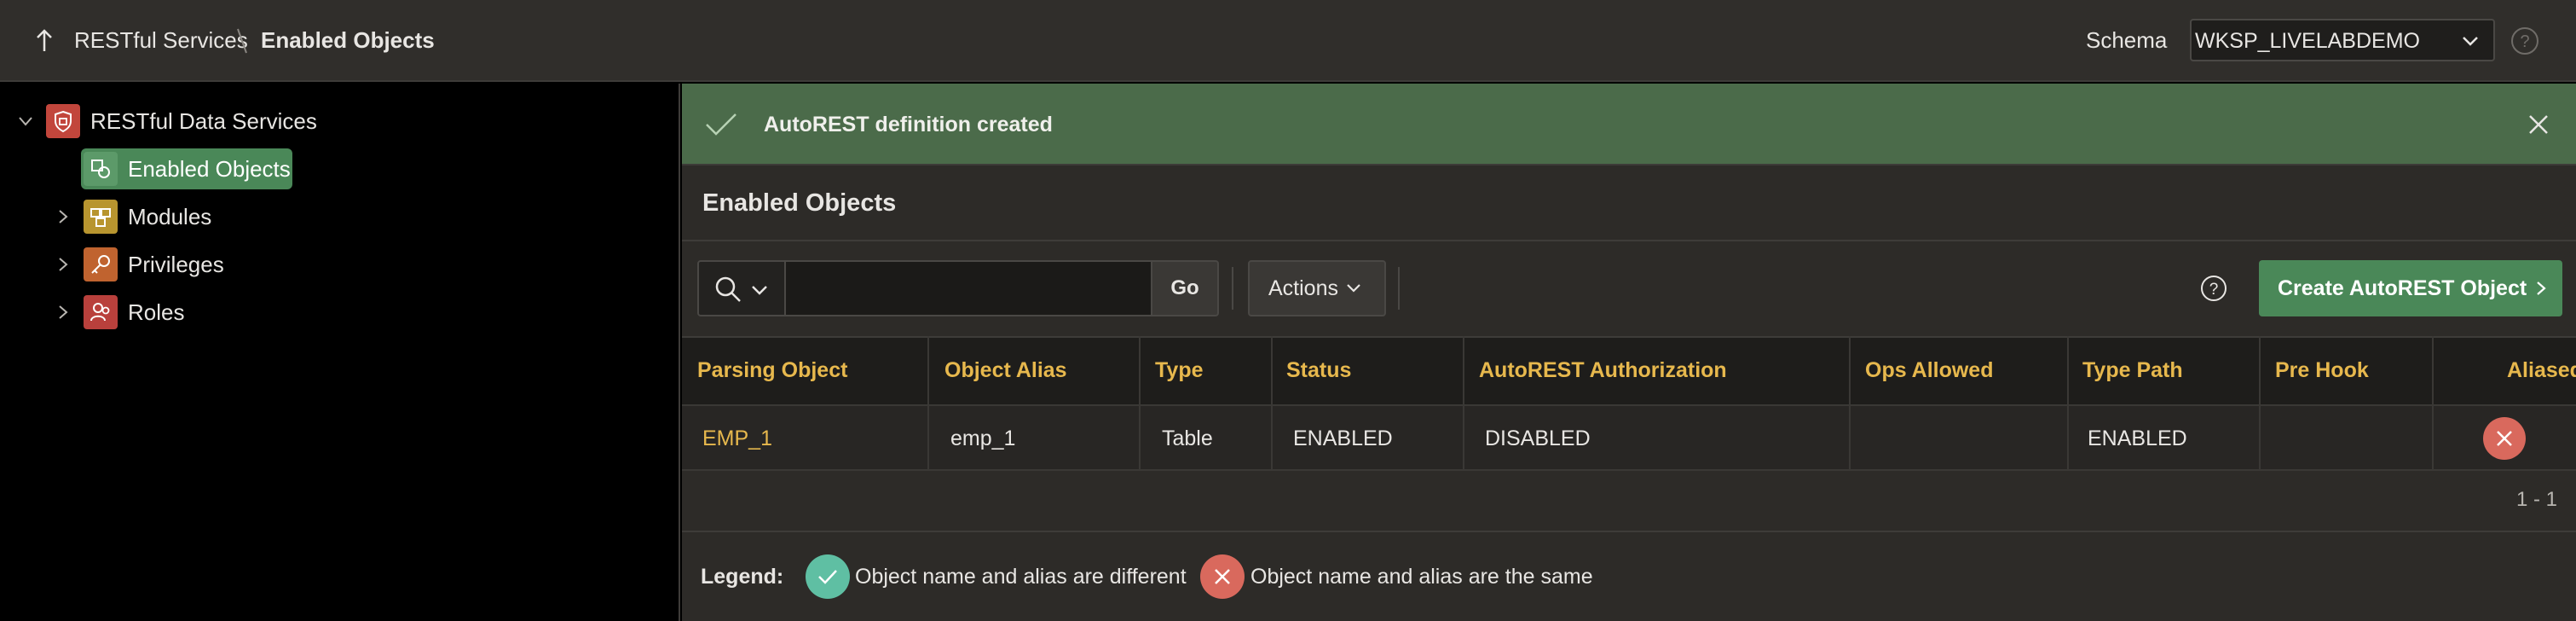 The image size is (2576, 621). What do you see at coordinates (1185, 288) in the screenshot?
I see `go-button: Go` at bounding box center [1185, 288].